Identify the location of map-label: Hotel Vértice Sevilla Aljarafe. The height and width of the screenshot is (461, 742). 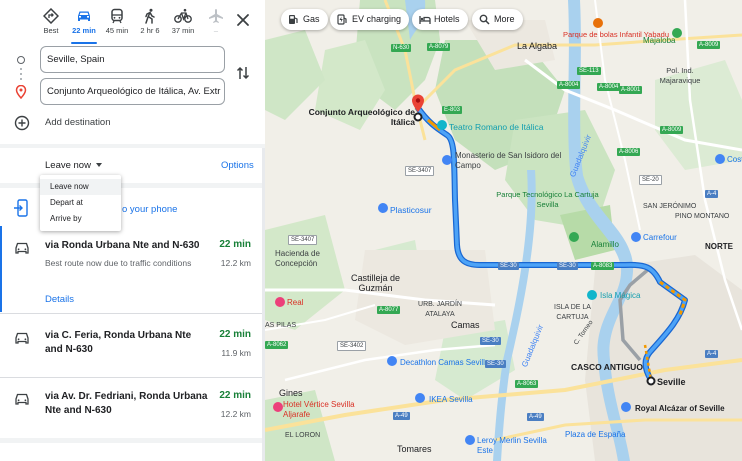
(320, 410).